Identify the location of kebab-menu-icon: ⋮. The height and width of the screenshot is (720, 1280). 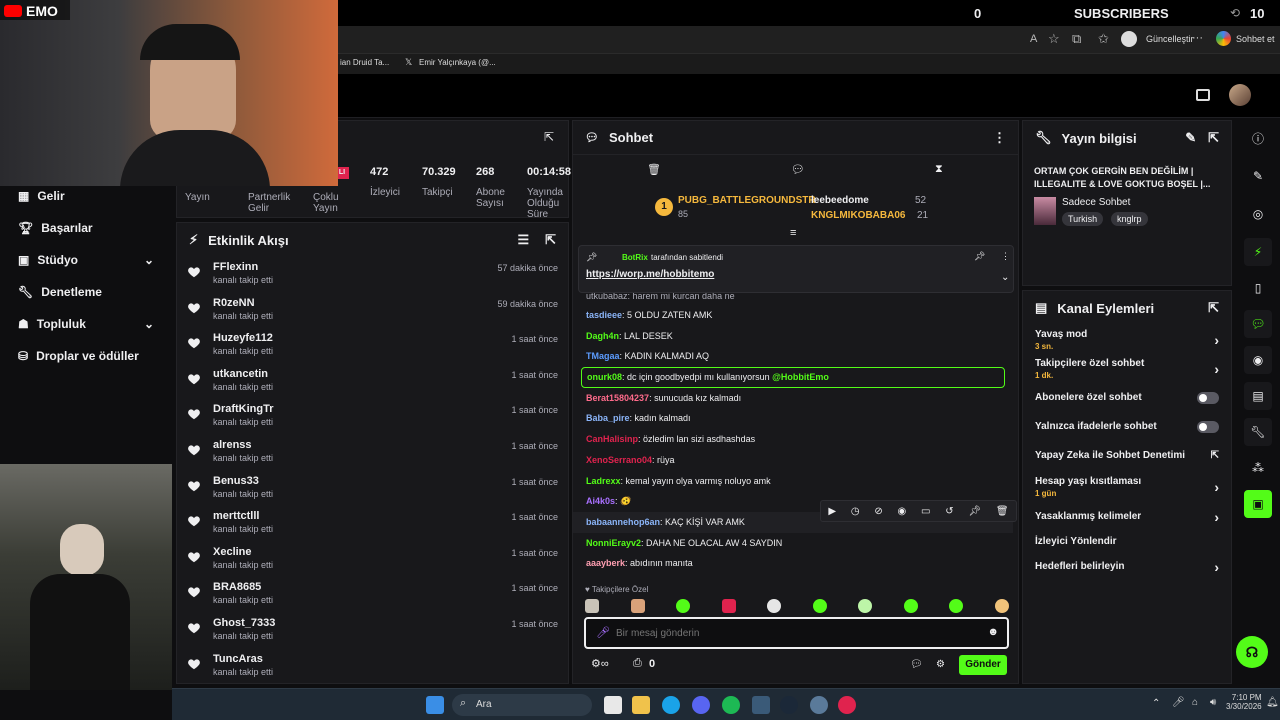
(999, 138).